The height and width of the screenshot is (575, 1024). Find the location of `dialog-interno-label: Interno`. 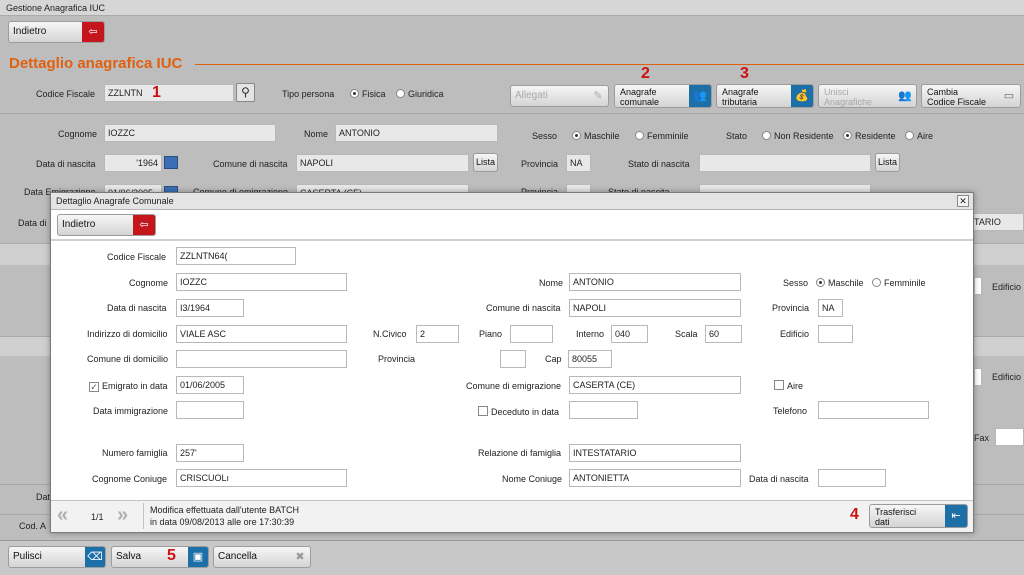

dialog-interno-label: Interno is located at coordinates (590, 334).